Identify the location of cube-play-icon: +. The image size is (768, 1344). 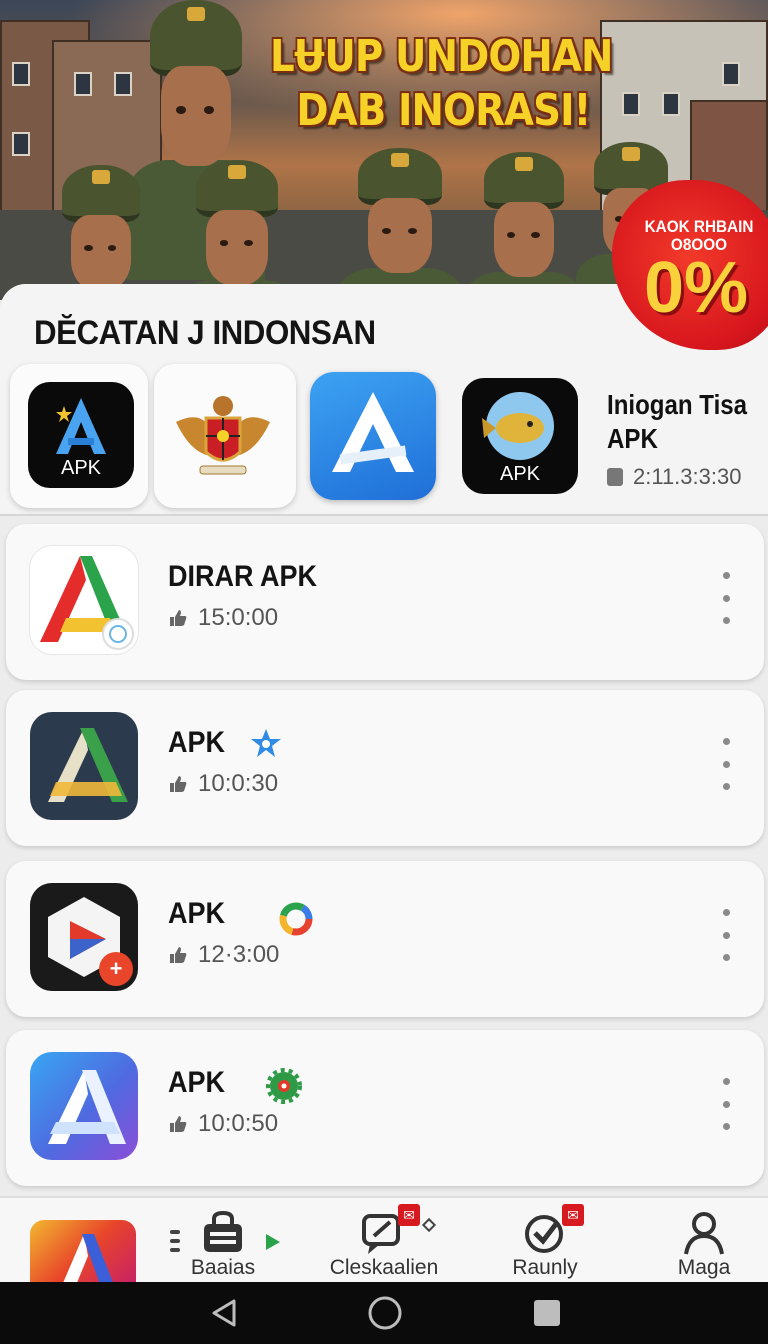
(84, 937).